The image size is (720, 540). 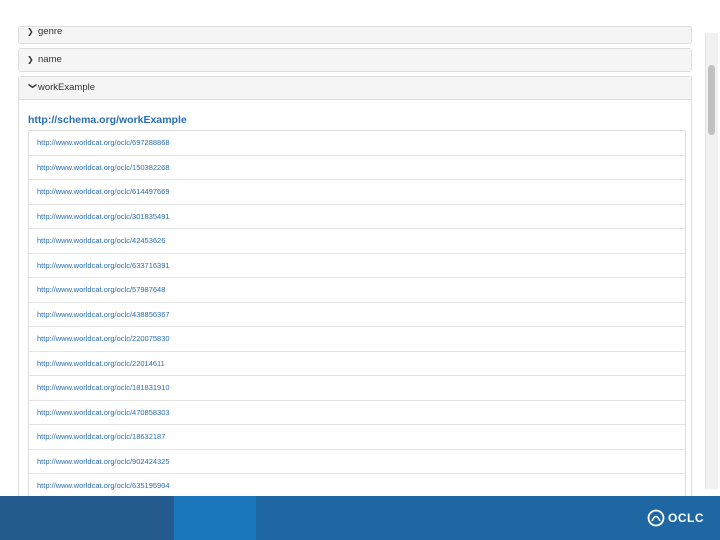 What do you see at coordinates (711, 261) in the screenshot?
I see `vertical-scrollbar` at bounding box center [711, 261].